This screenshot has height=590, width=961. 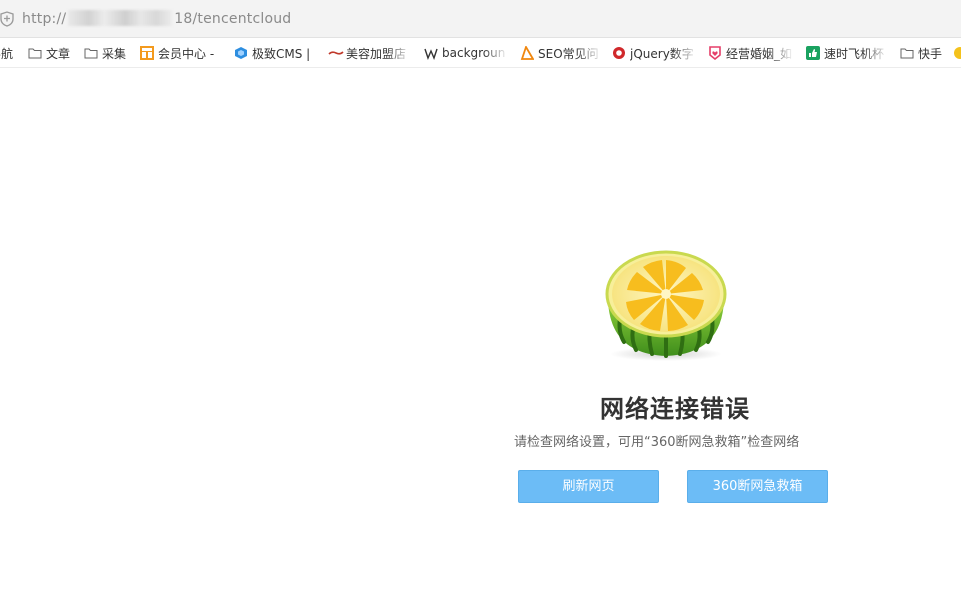 I want to click on bookmark-label: 速时飞机杯, so click(x=854, y=53).